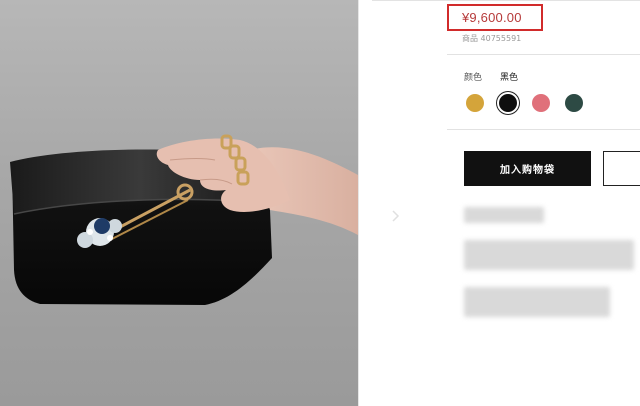  I want to click on image-divider, so click(358, 203).